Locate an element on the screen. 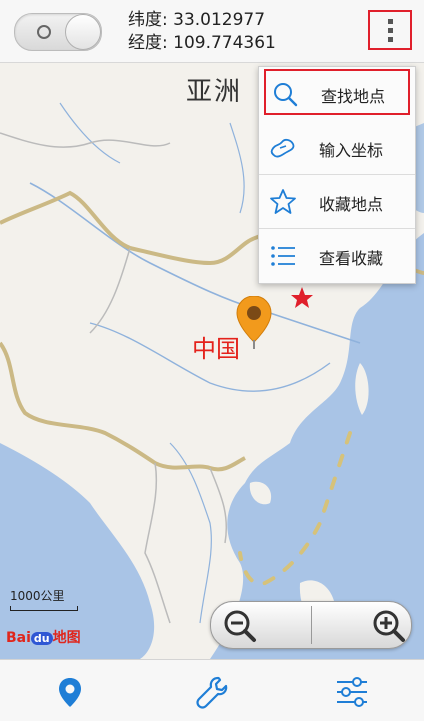 The image size is (424, 721). bottom-navigation is located at coordinates (212, 690).